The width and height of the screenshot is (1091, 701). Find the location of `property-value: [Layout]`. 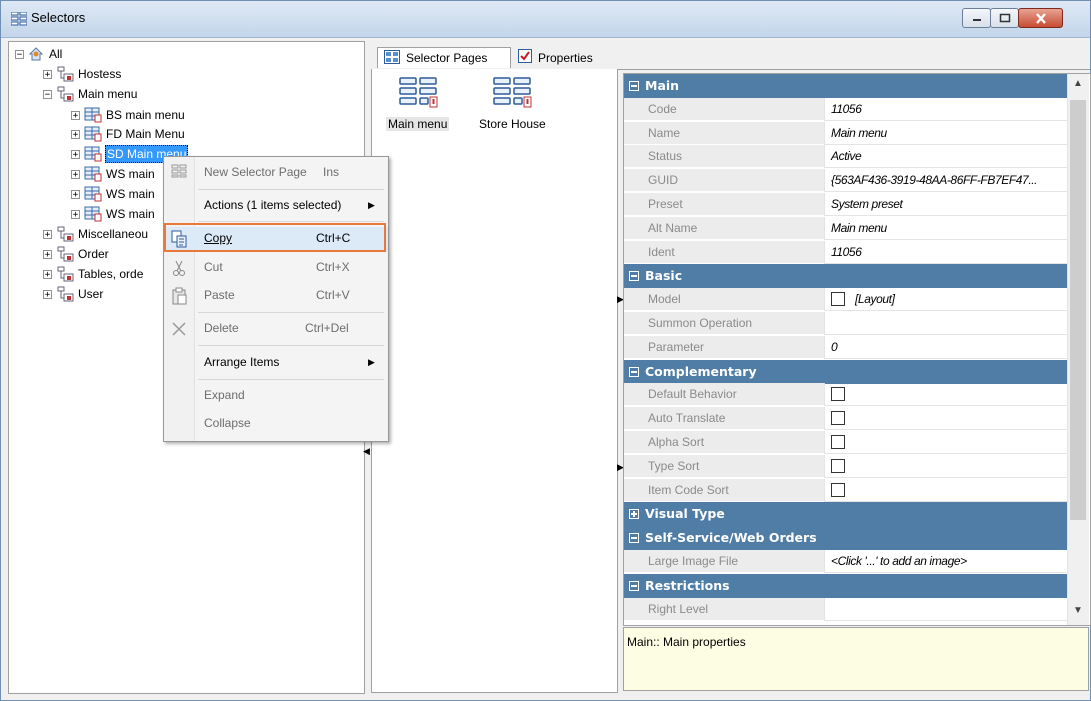

property-value: [Layout] is located at coordinates (945, 300).